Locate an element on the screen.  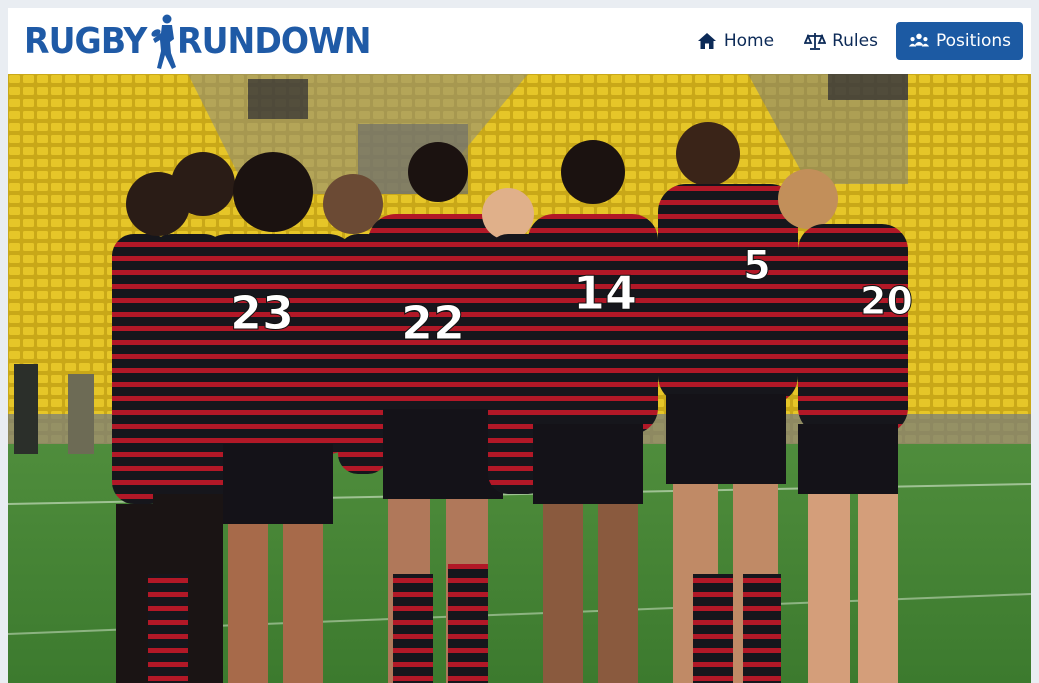
team-icon is located at coordinates (919, 41).